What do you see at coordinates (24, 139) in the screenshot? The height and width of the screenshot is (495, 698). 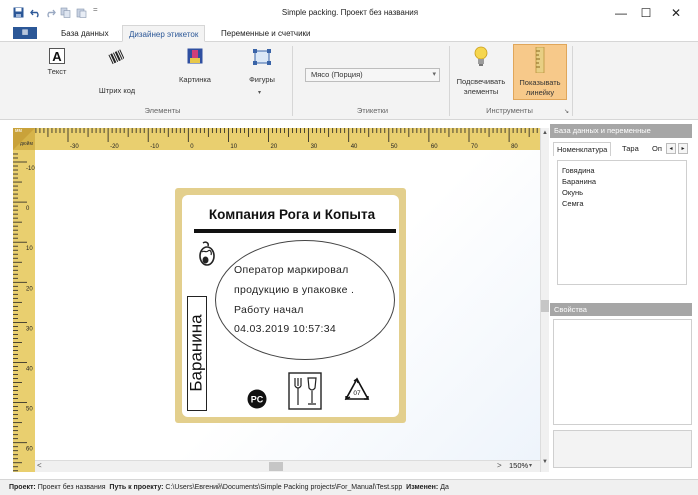 I see `ruler-corner: мм дюйм` at bounding box center [24, 139].